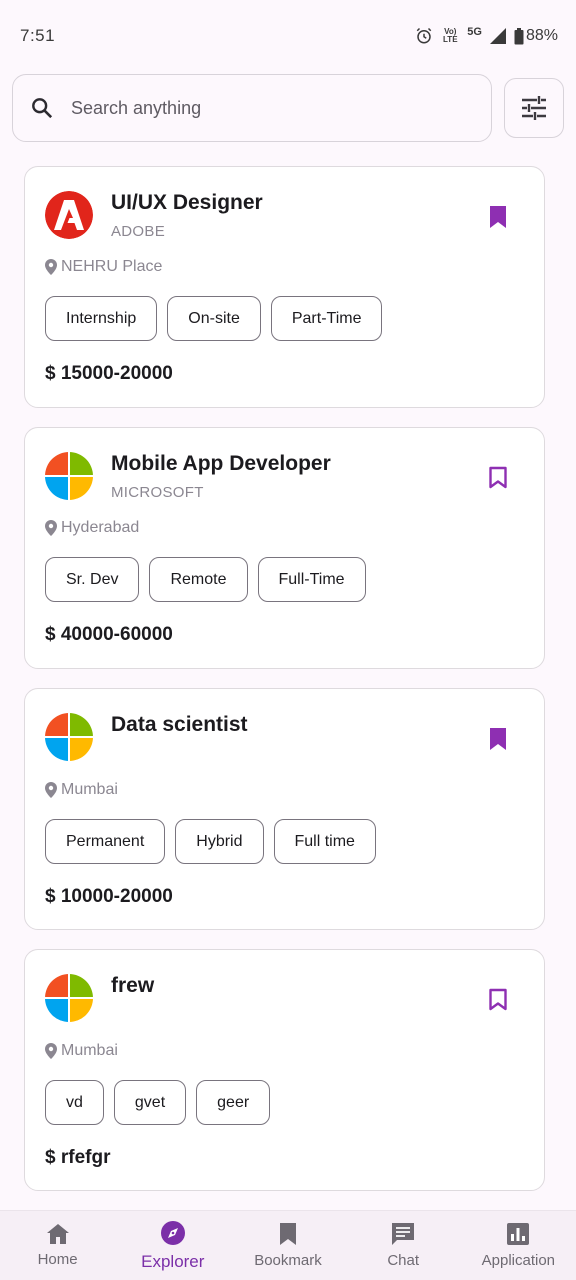  Describe the element at coordinates (288, 1260) in the screenshot. I see `nav-label: Bookmark` at that location.